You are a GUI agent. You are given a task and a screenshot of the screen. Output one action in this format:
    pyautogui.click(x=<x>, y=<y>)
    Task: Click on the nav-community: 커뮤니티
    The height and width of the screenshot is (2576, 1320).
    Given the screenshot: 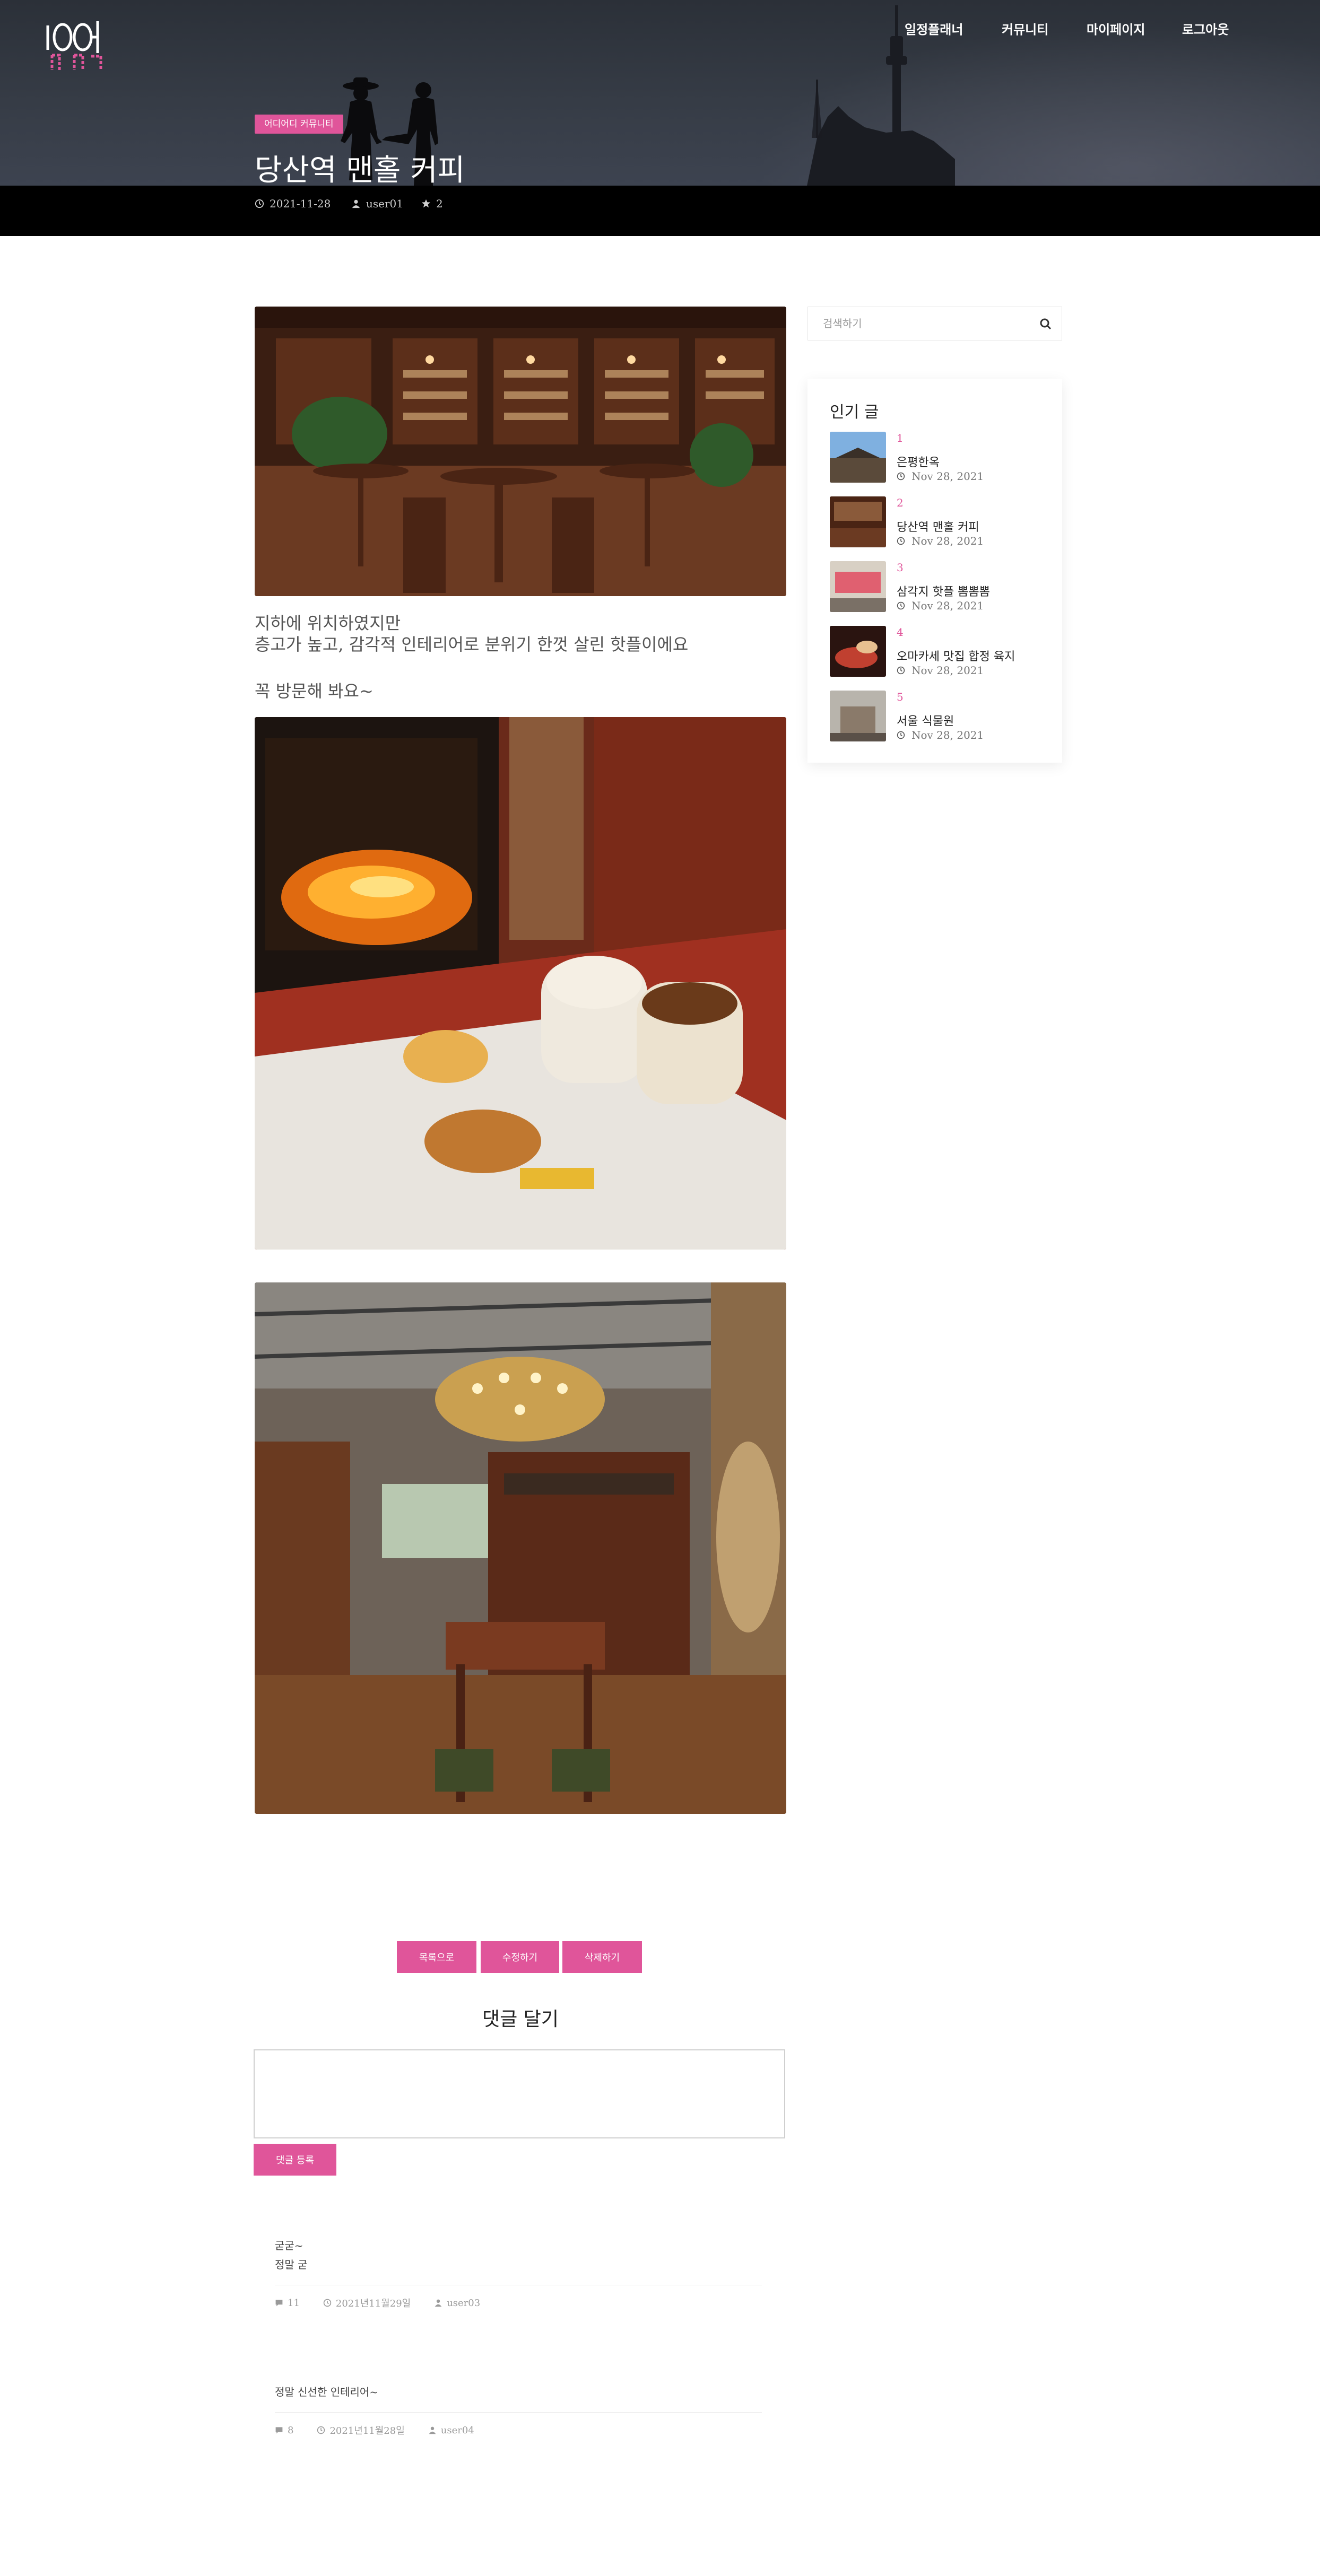 What is the action you would take?
    pyautogui.click(x=1025, y=28)
    